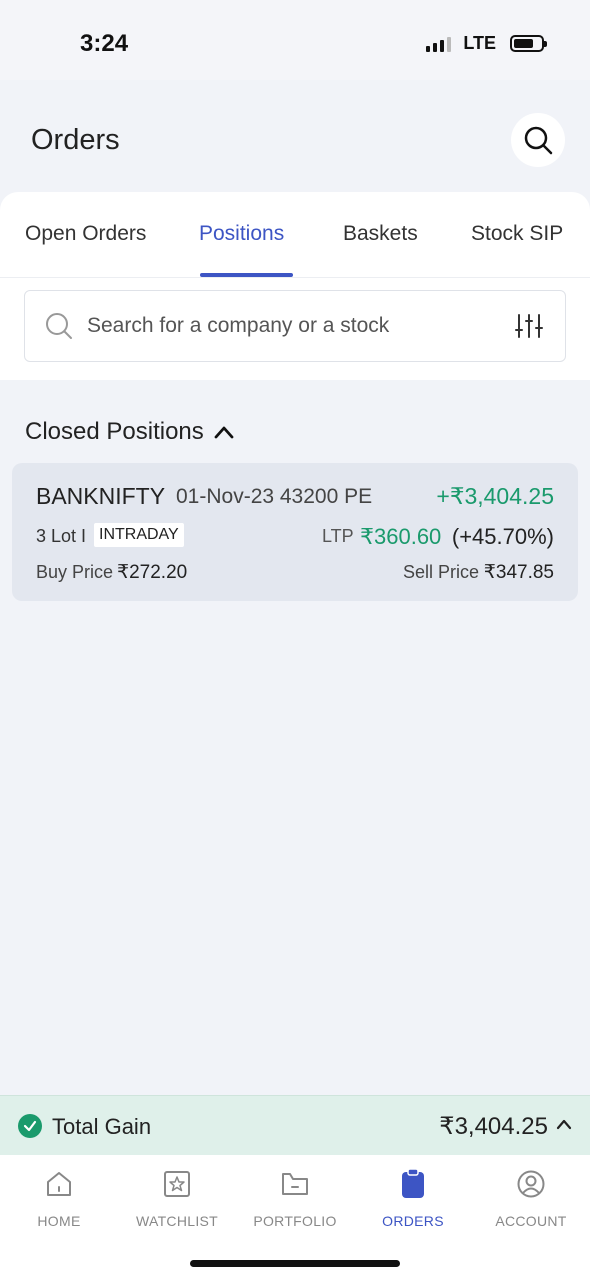 This screenshot has width=590, height=1280. What do you see at coordinates (241, 234) in the screenshot?
I see `tab-positions: Positions` at bounding box center [241, 234].